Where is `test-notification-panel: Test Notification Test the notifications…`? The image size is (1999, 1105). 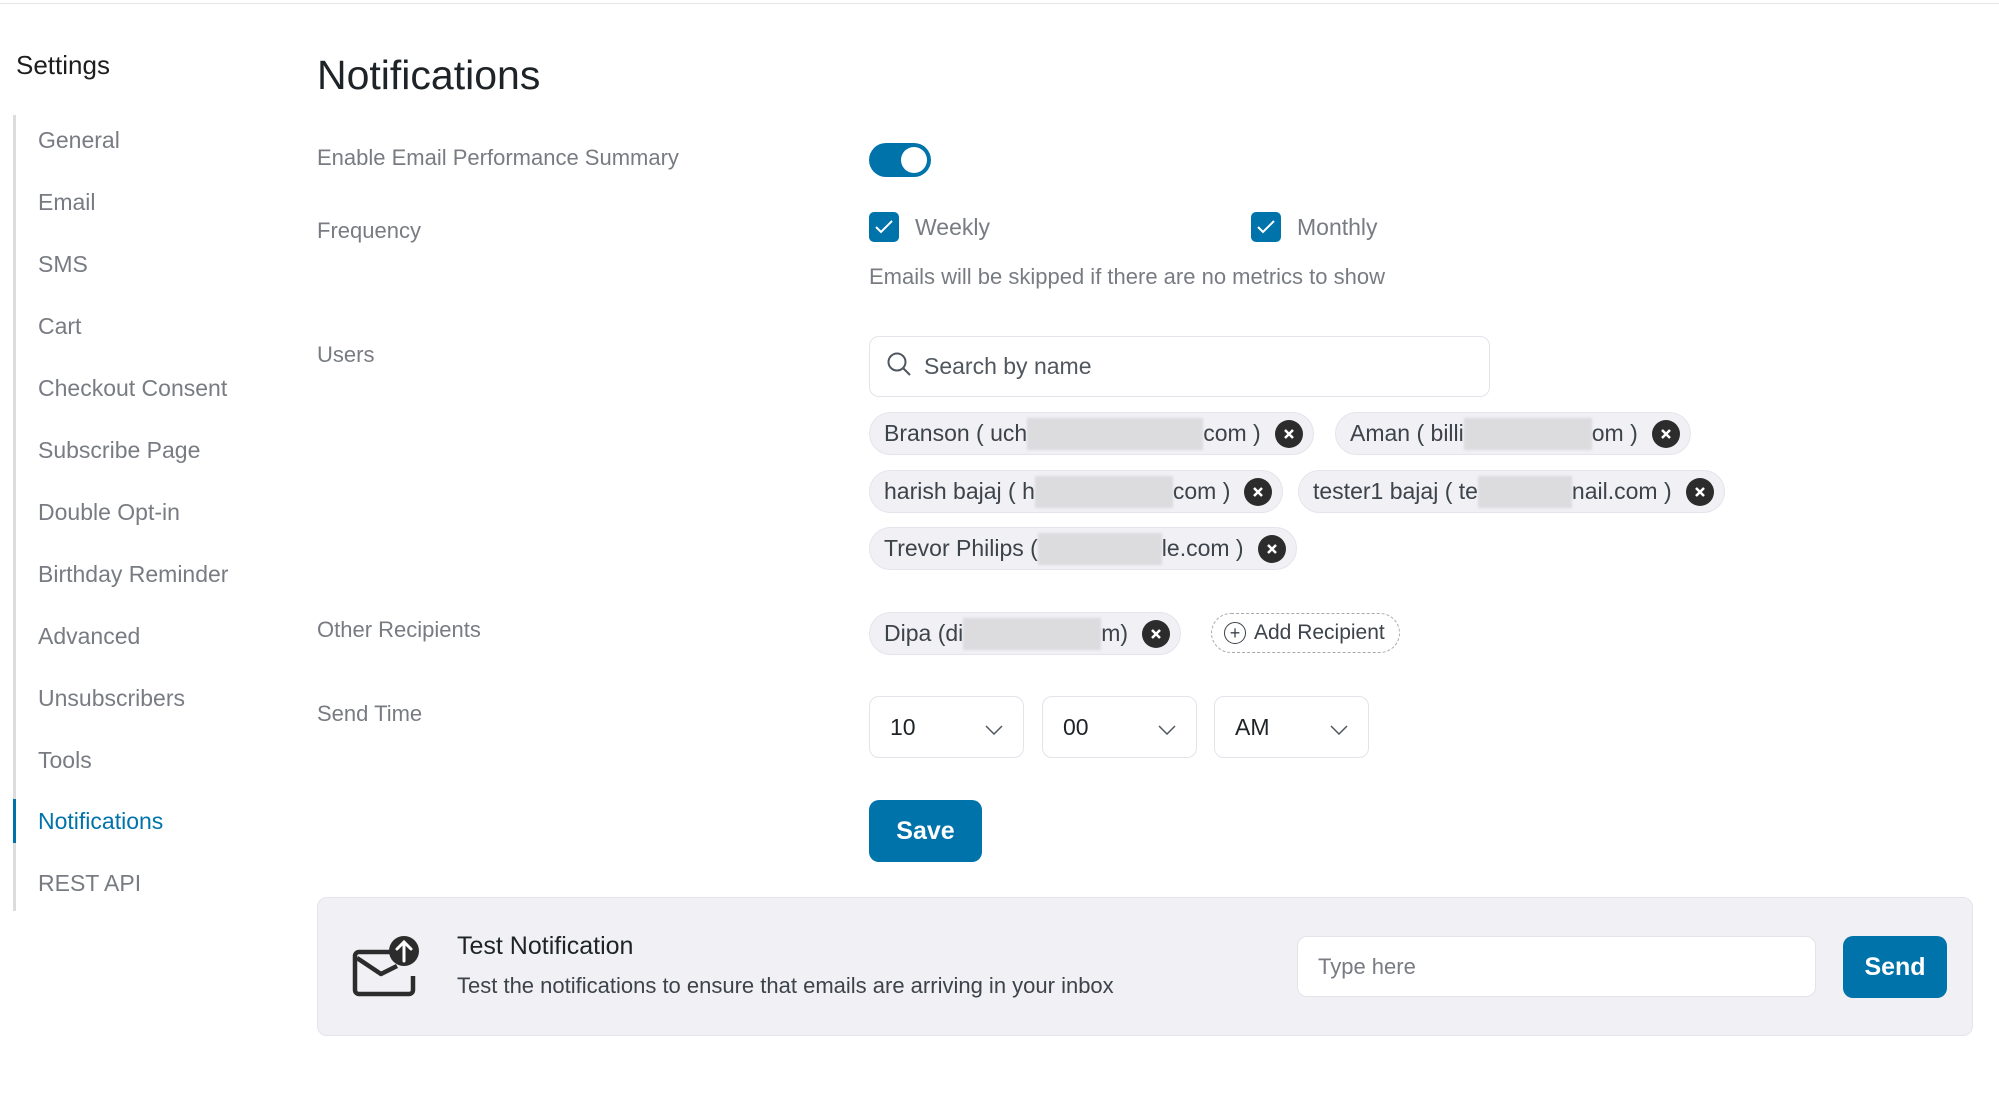
test-notification-panel: Test Notification Test the notifications… is located at coordinates (1145, 966).